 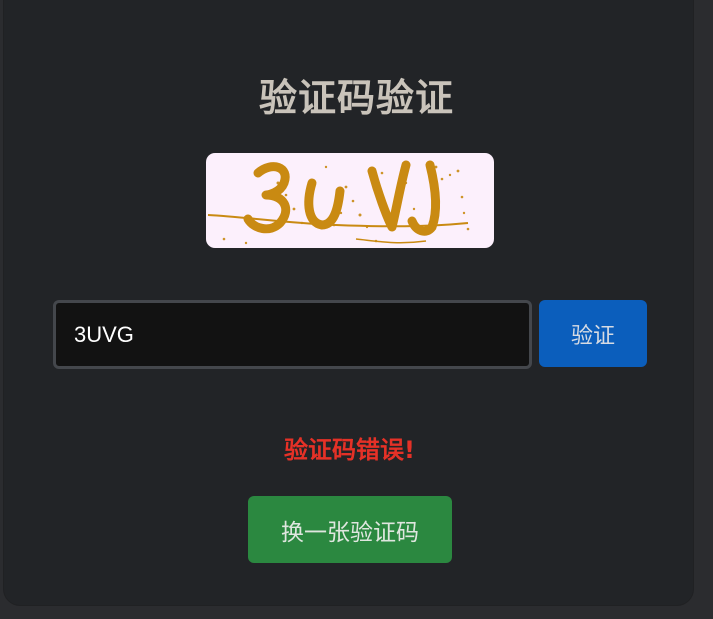 I want to click on page-title: 验证码验证, so click(x=356, y=98).